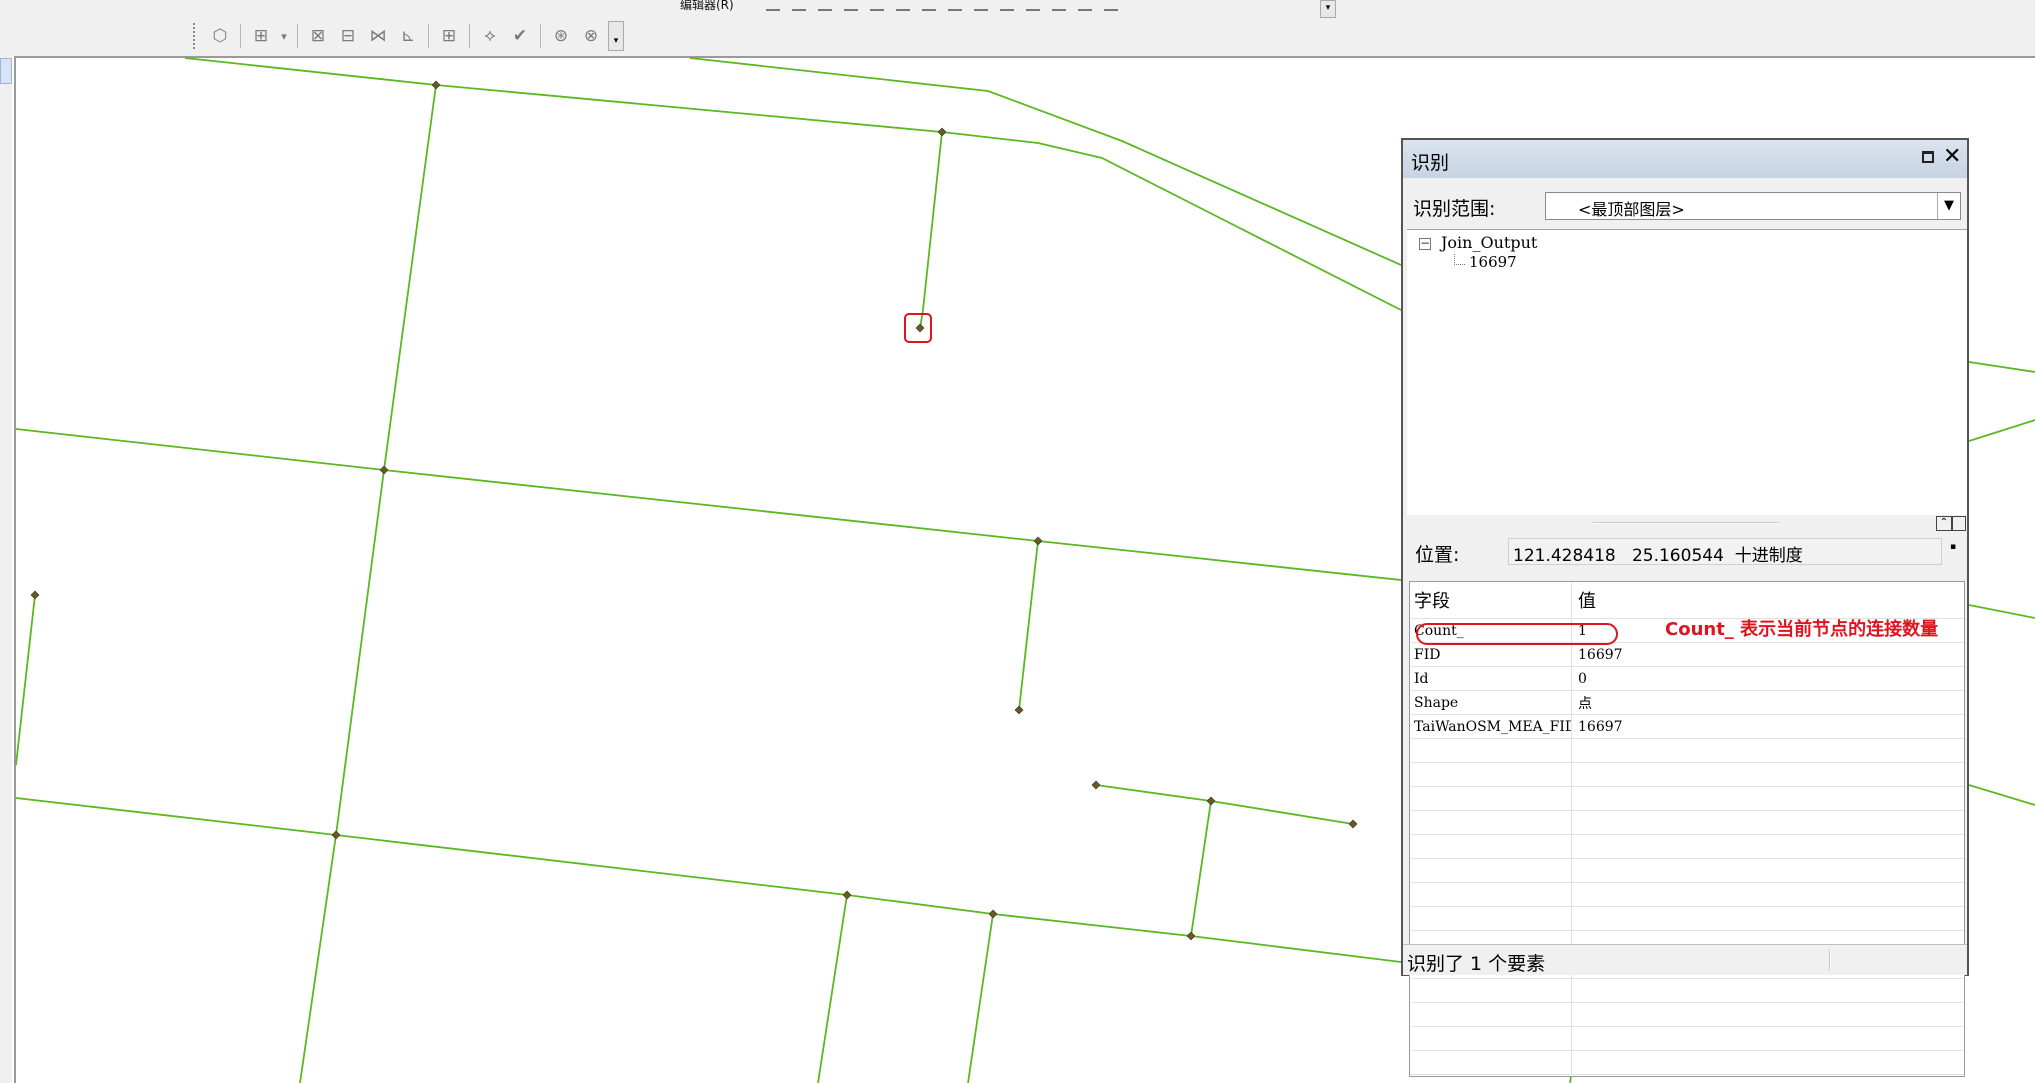 This screenshot has height=1083, width=2035. What do you see at coordinates (1767, 702) in the screenshot?
I see `attribute-value: 点` at bounding box center [1767, 702].